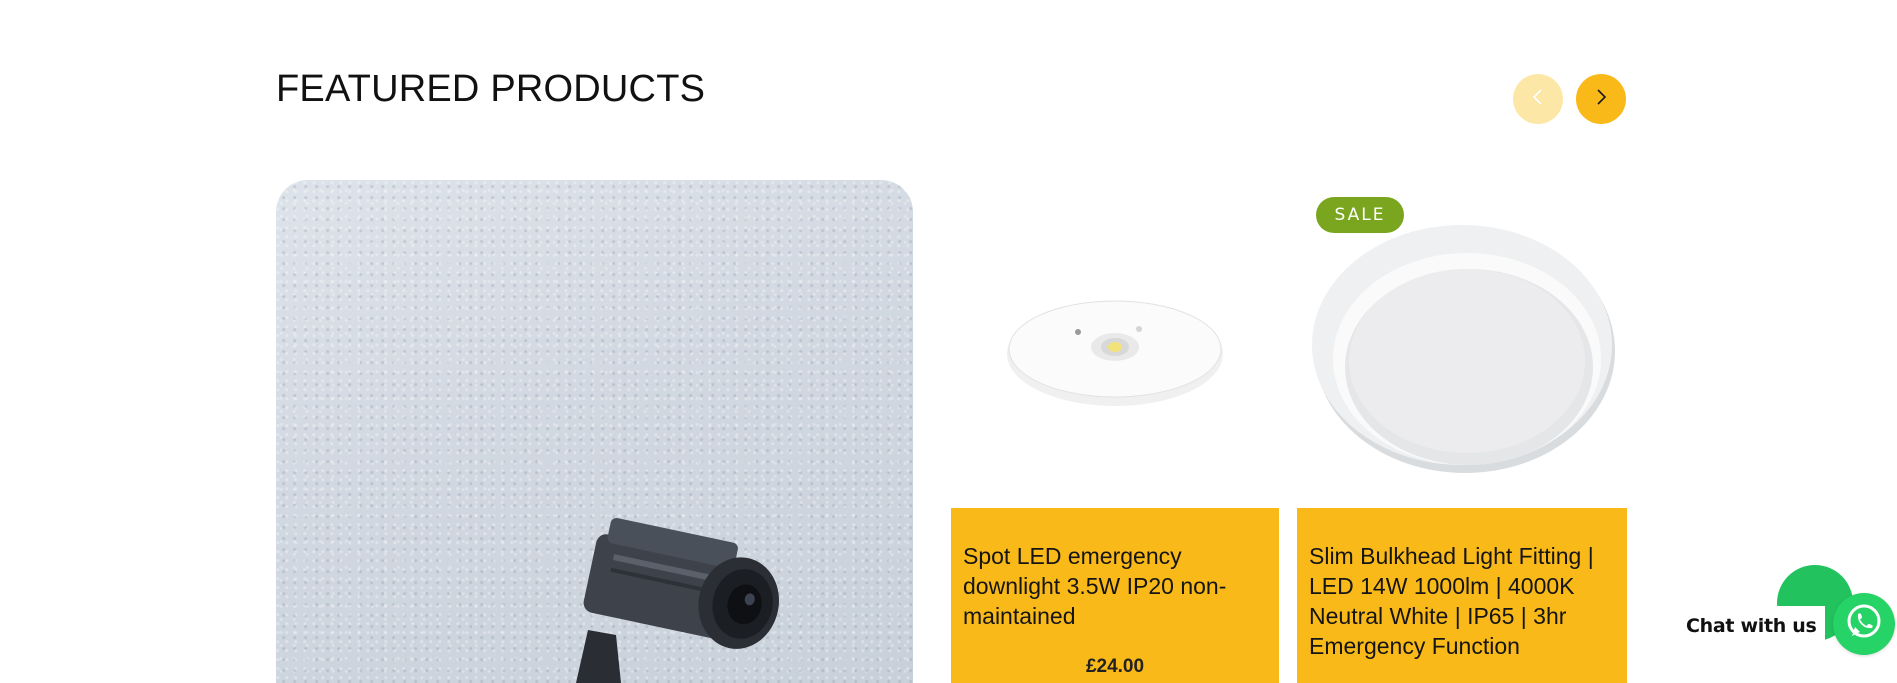  I want to click on whatsapp-icon, so click(1864, 624).